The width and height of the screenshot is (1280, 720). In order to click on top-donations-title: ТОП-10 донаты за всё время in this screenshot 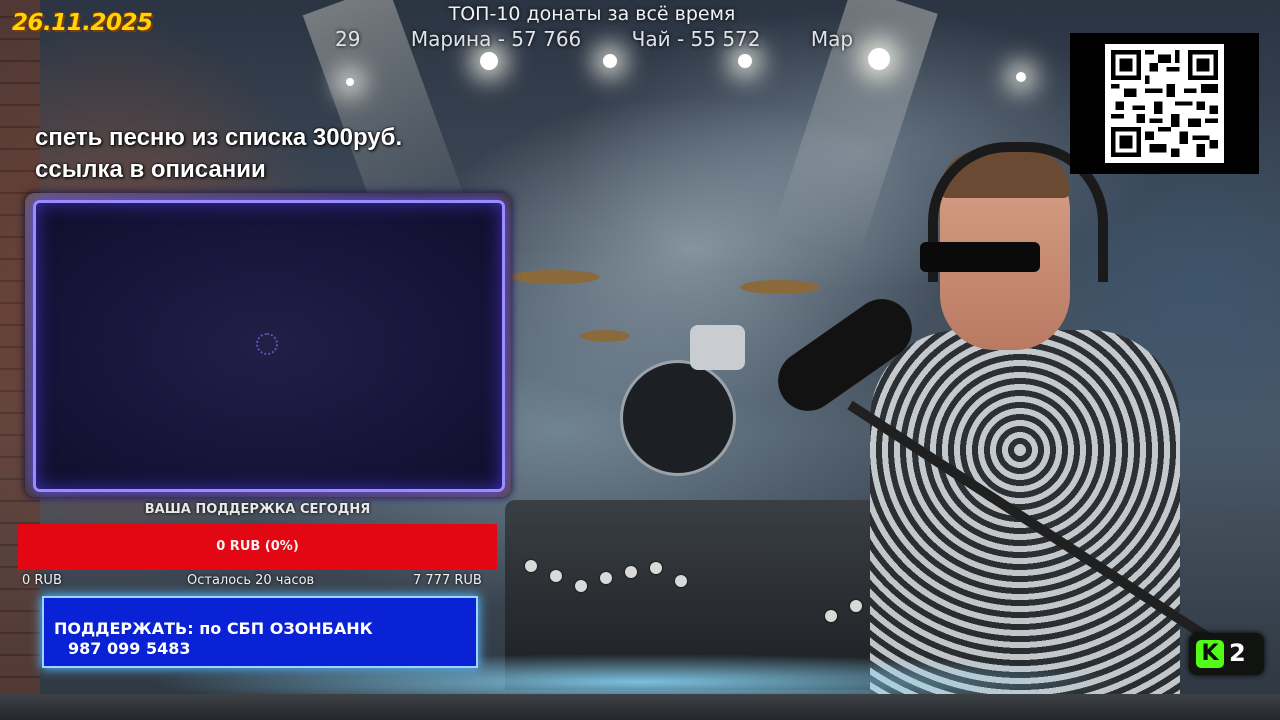, I will do `click(592, 14)`.